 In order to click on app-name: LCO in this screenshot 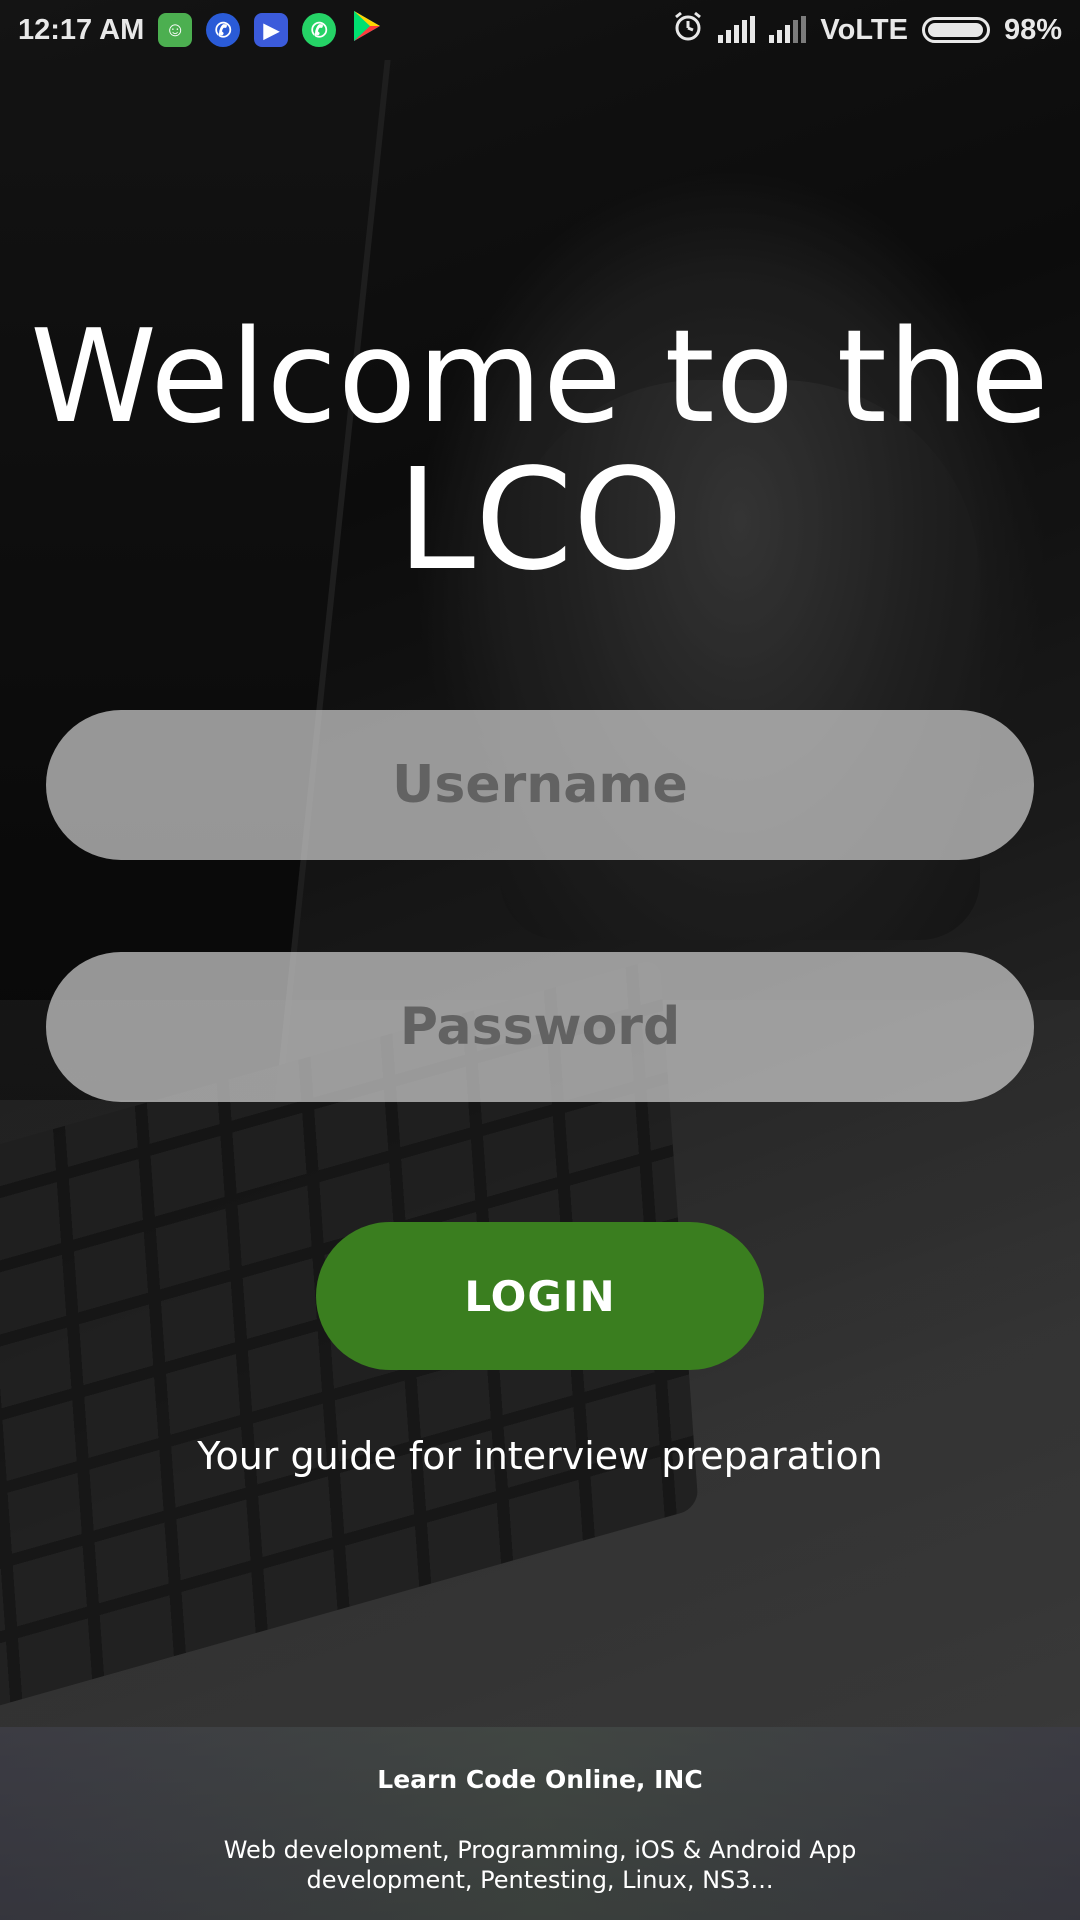, I will do `click(540, 520)`.